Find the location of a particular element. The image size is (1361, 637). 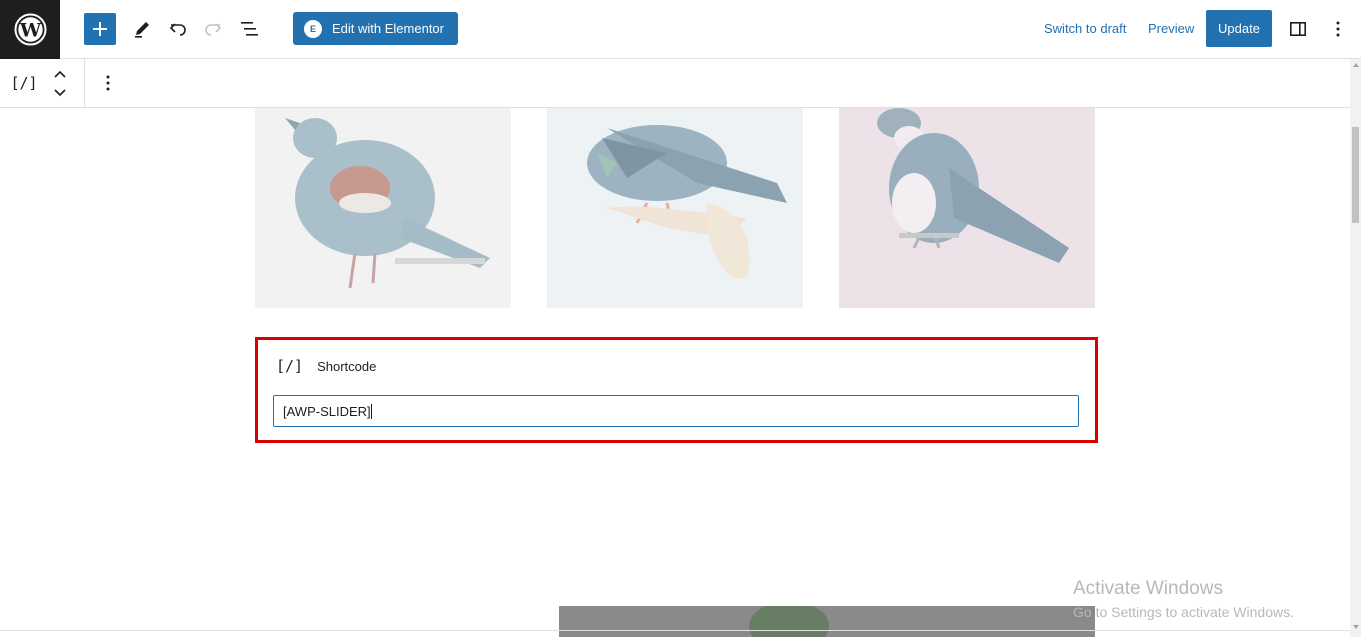

partial-image-content is located at coordinates (827, 621).